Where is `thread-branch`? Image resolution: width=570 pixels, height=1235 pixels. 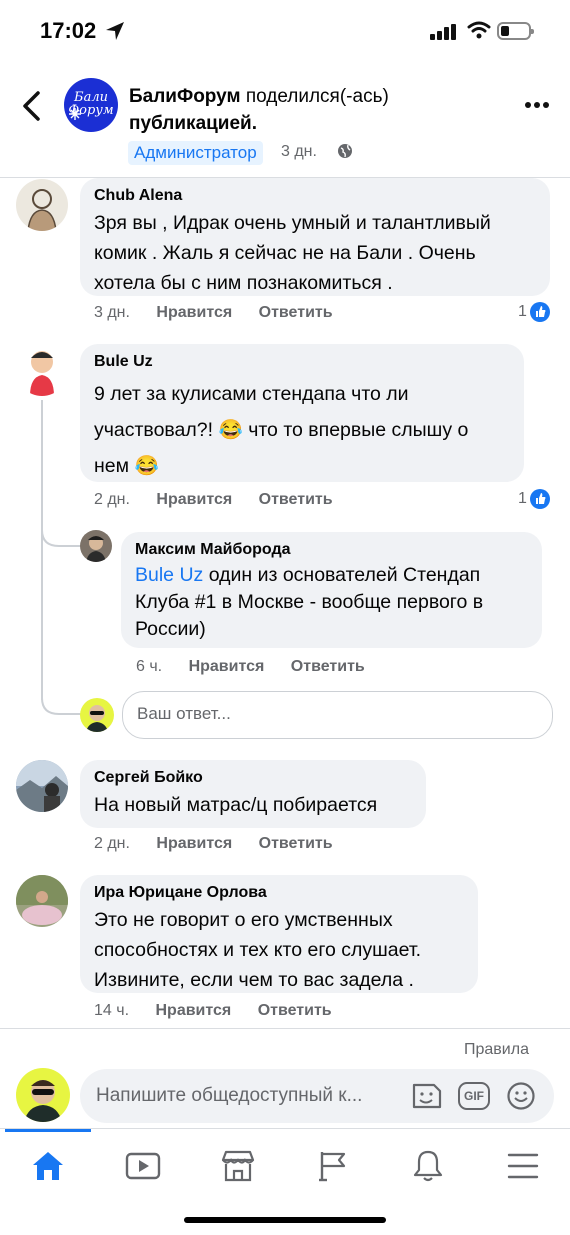
thread-branch is located at coordinates (61, 538).